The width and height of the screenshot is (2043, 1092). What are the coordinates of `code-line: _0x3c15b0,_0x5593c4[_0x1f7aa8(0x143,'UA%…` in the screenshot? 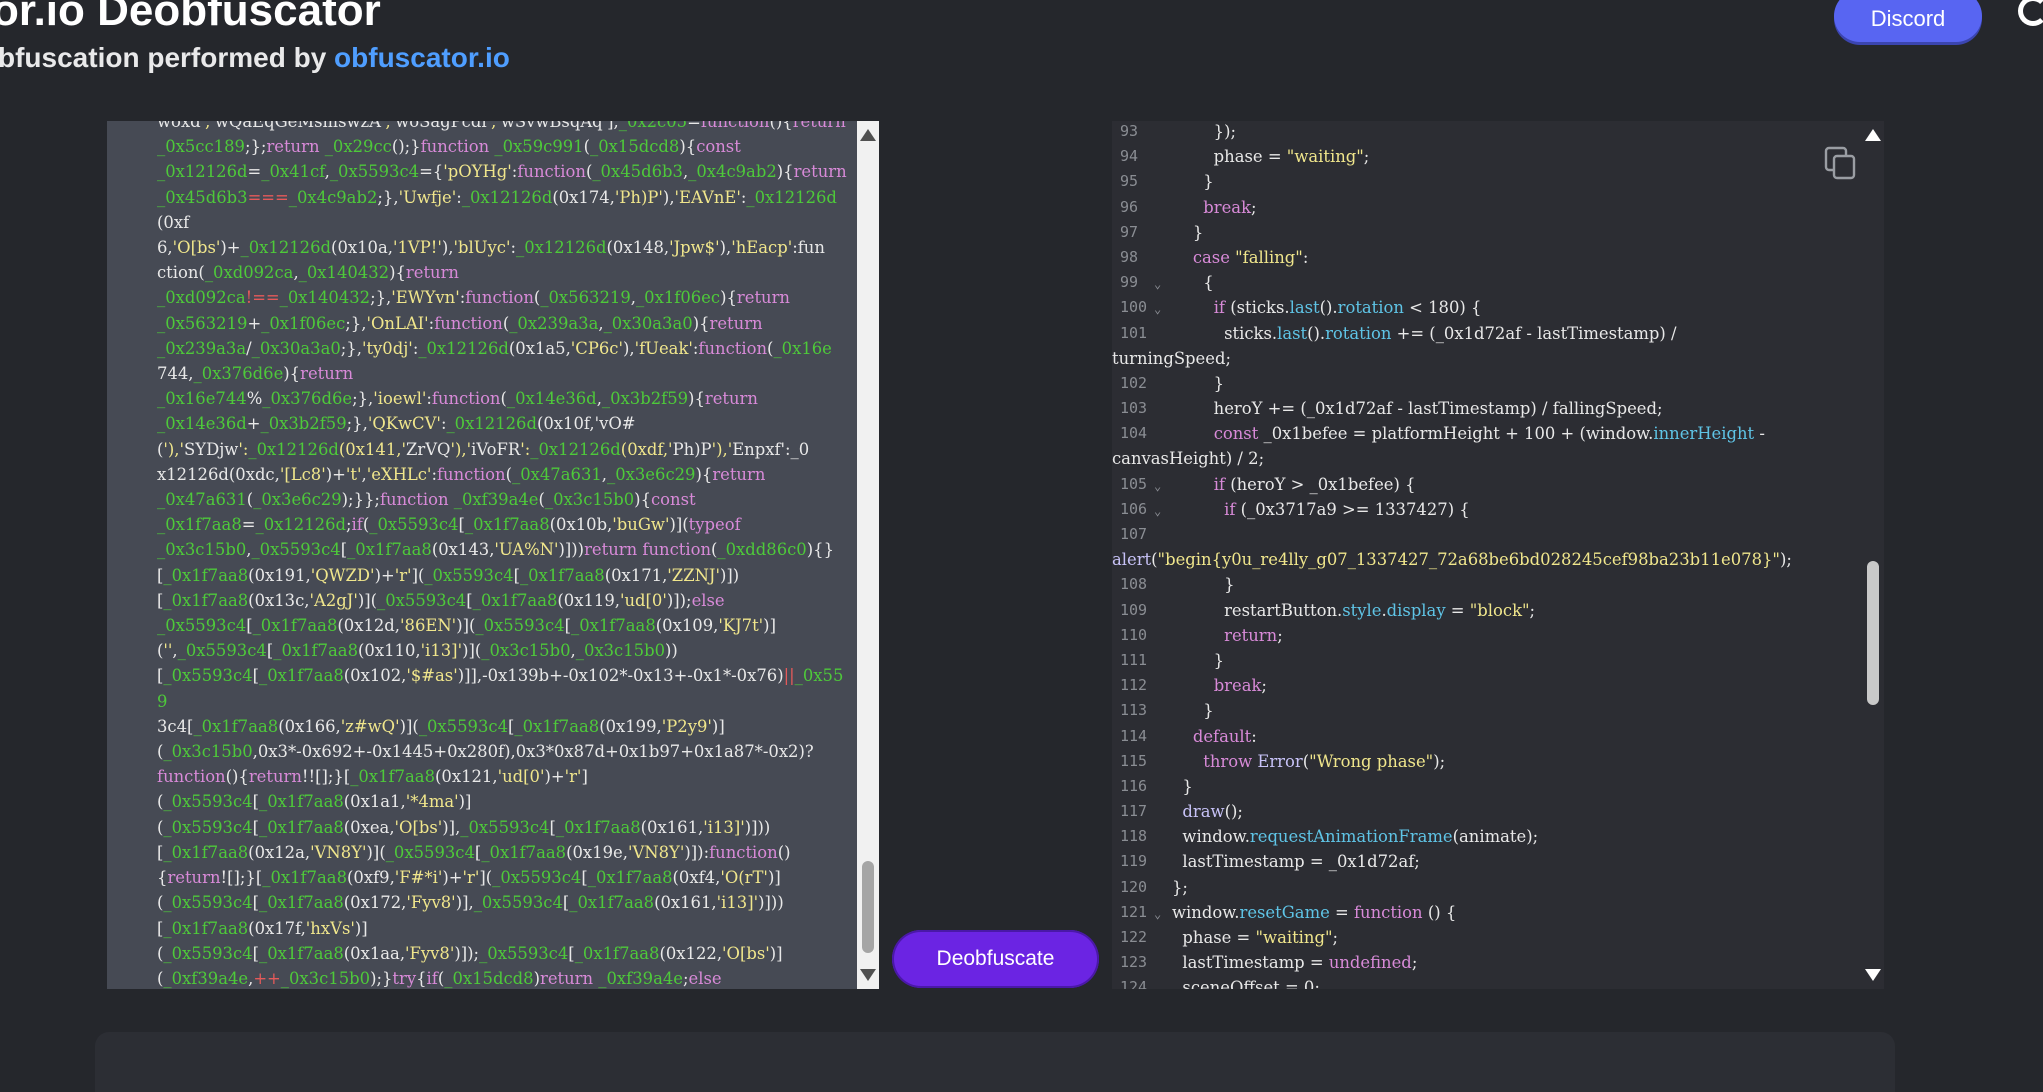 It's located at (496, 550).